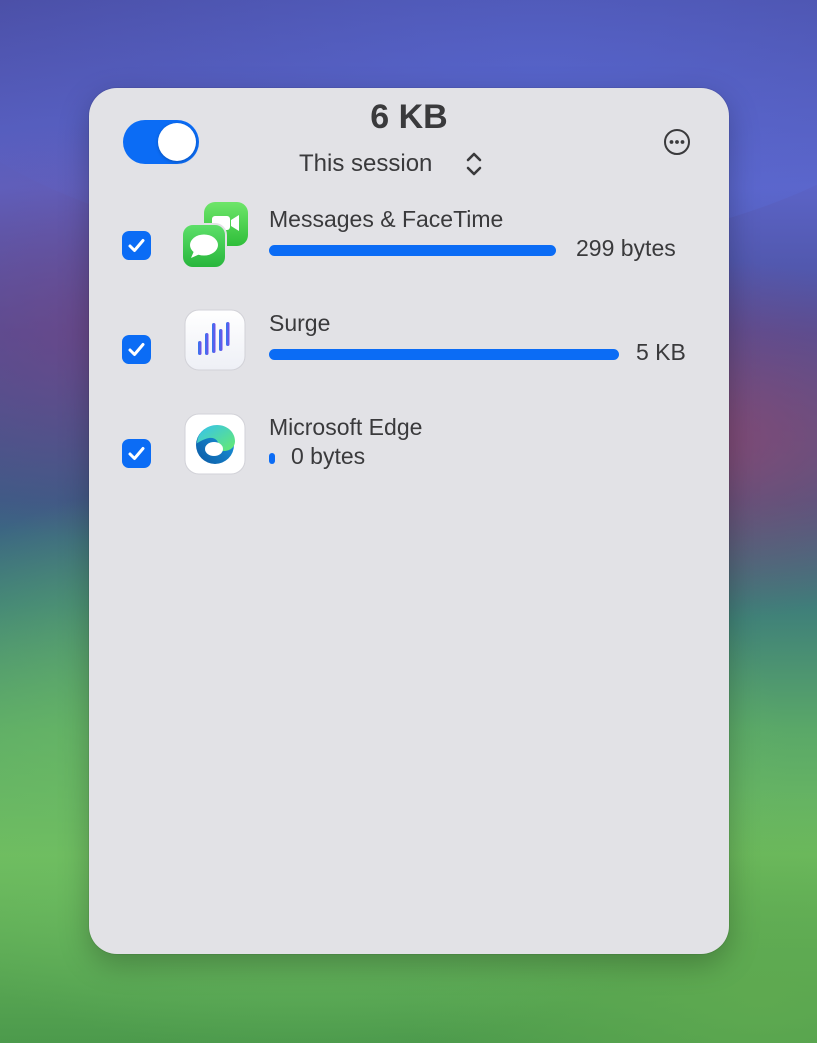  What do you see at coordinates (409, 446) in the screenshot?
I see `app-row-microsoft-edge: Microsoft Edge 0 bytes` at bounding box center [409, 446].